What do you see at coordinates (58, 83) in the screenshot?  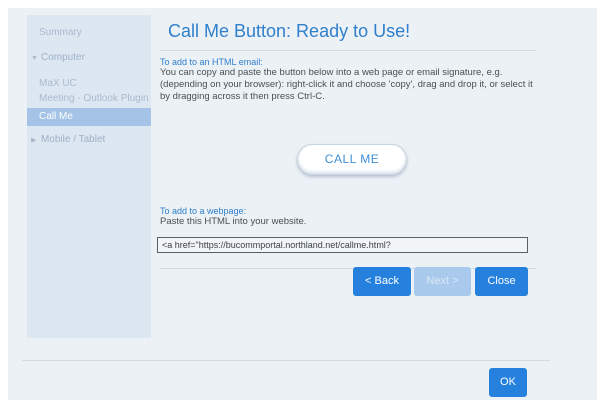 I see `sidebar-item-label: MaX UC` at bounding box center [58, 83].